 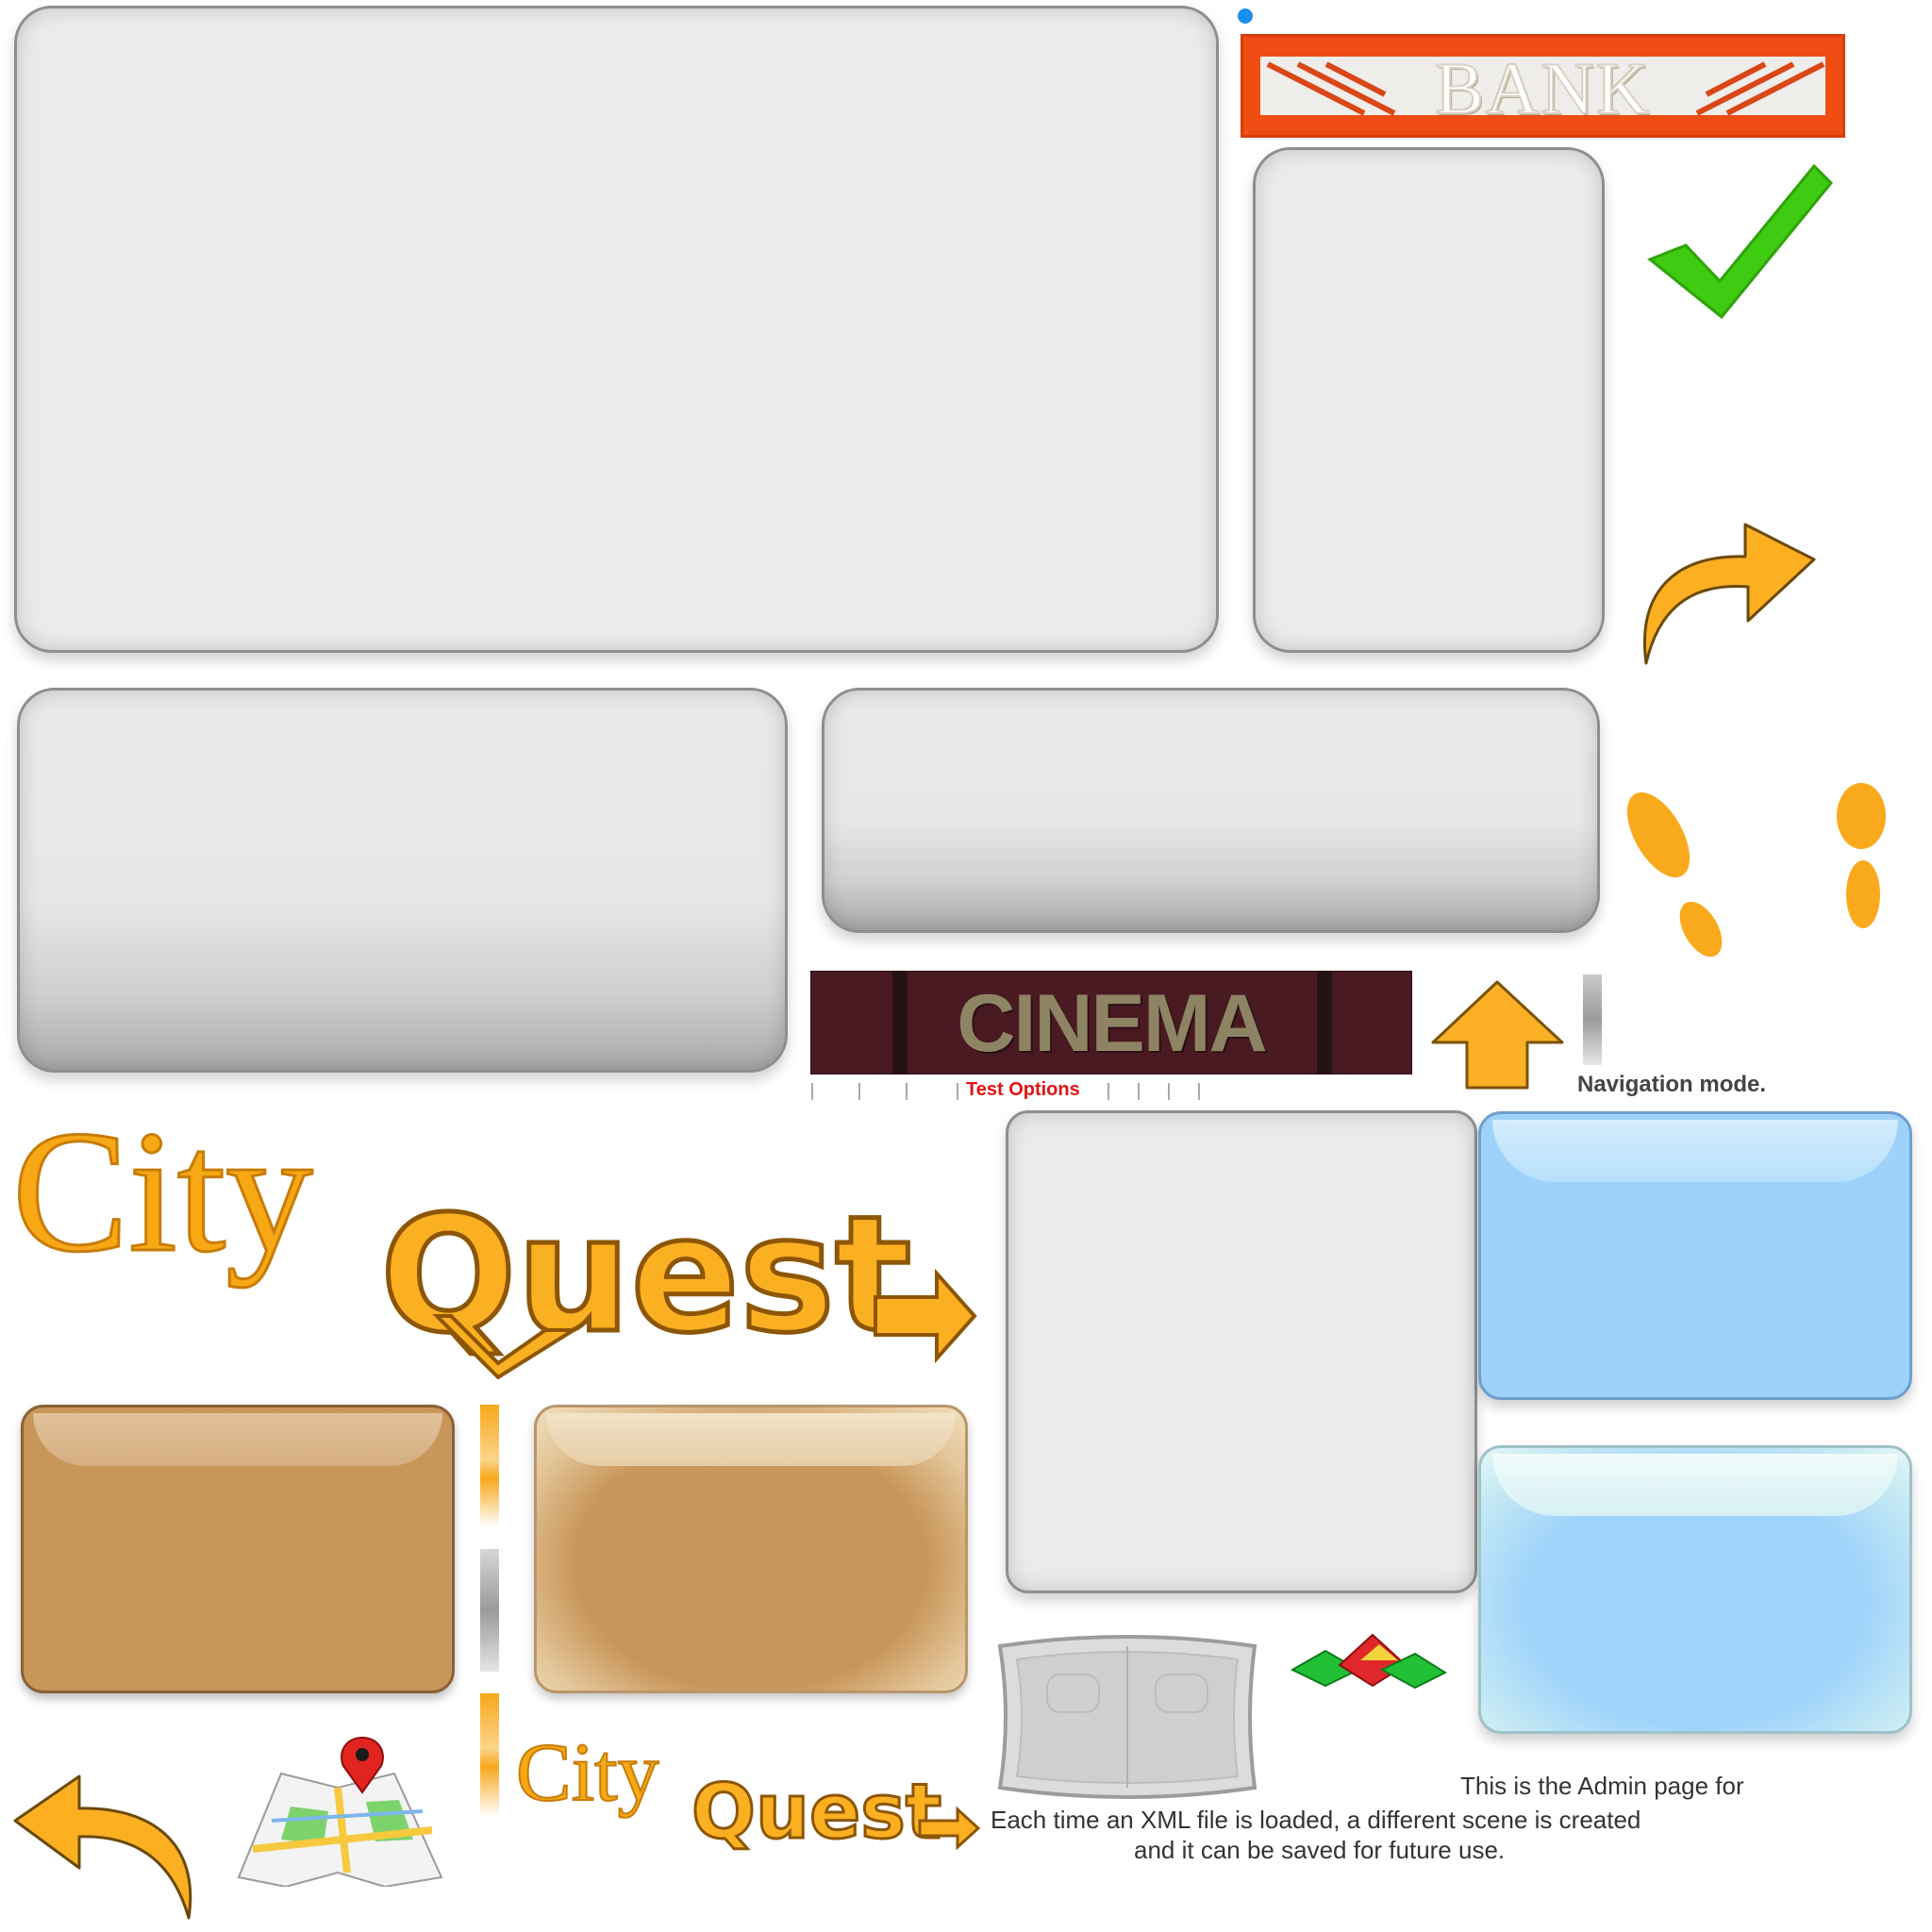 I want to click on tan-button-panel, so click(x=238, y=1549).